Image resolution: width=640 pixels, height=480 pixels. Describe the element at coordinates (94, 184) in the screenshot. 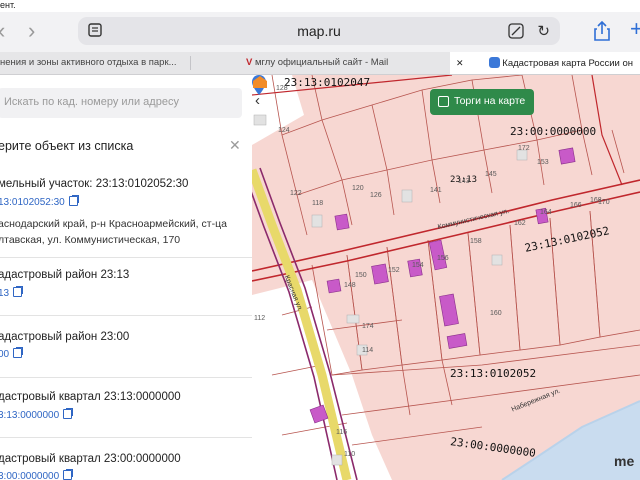

I see `item-title-parcel: мельный участок: 23:13:0102052:30` at that location.